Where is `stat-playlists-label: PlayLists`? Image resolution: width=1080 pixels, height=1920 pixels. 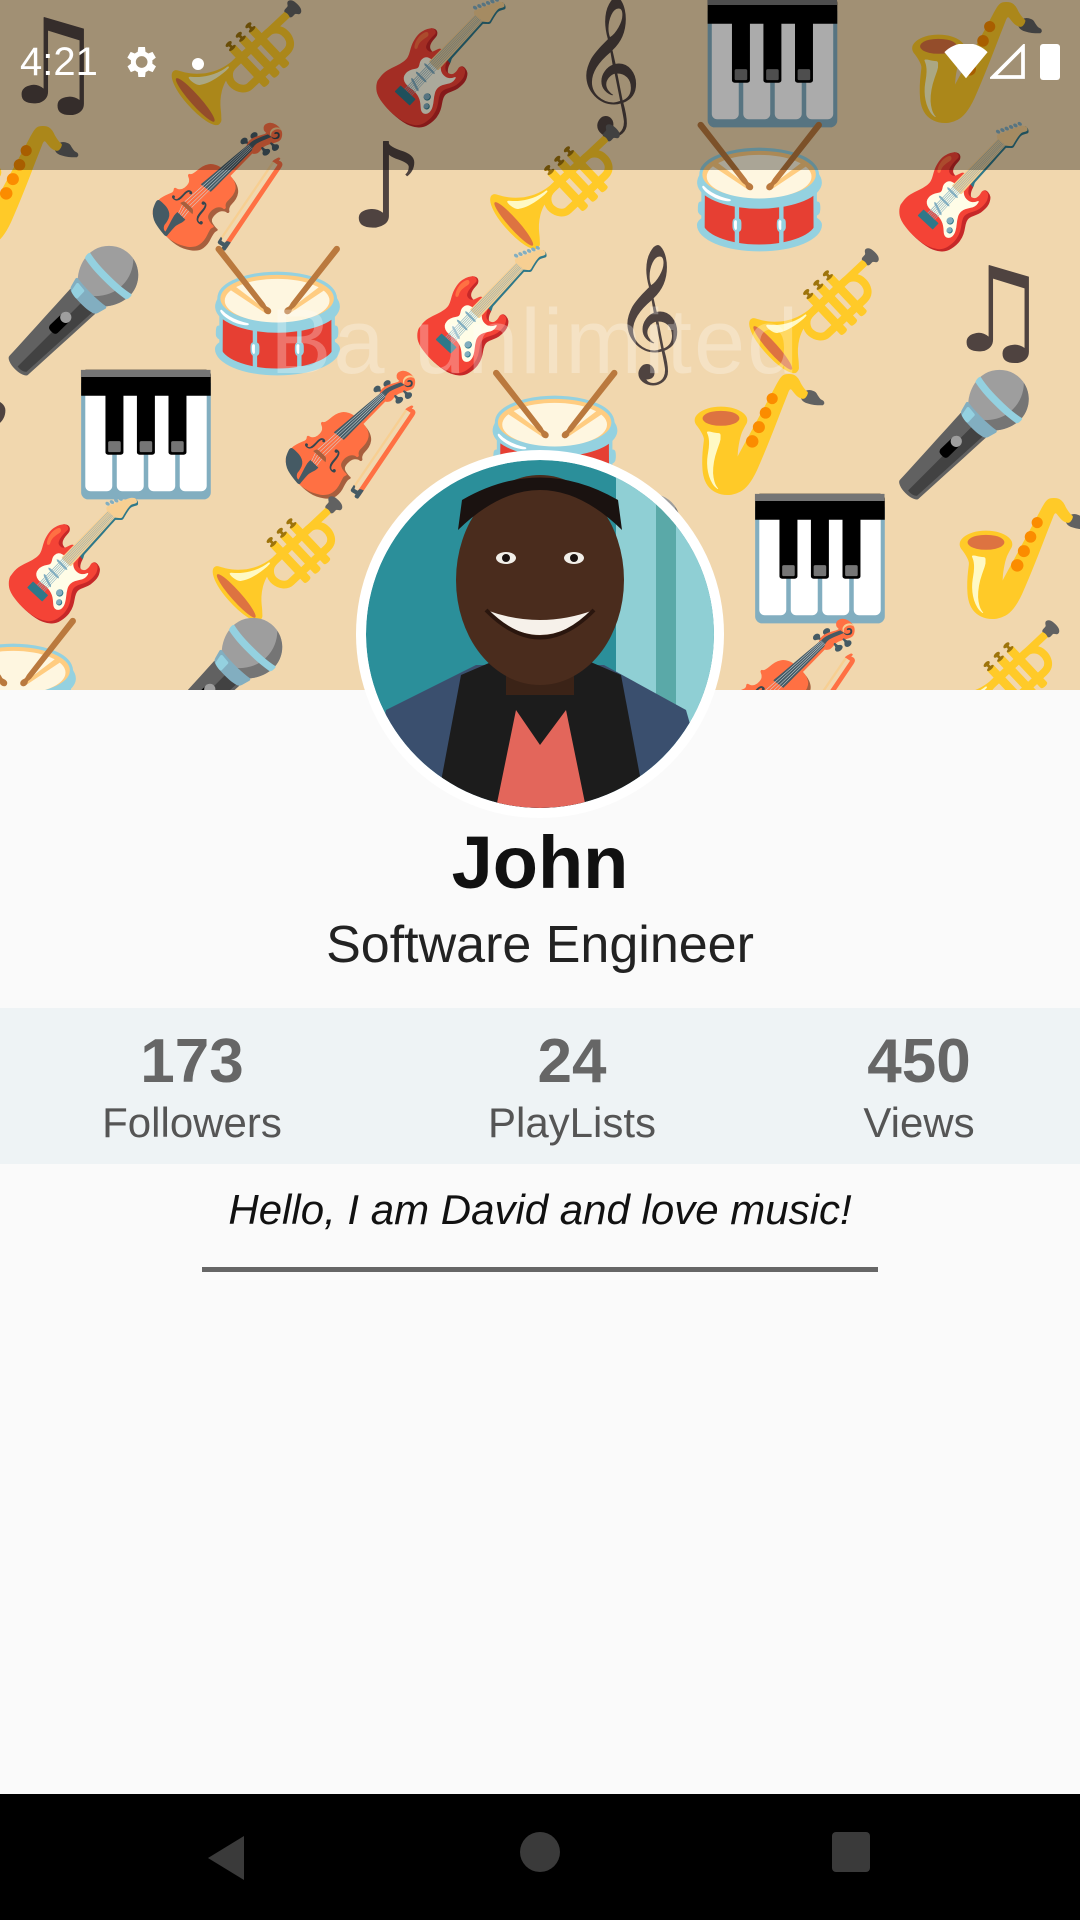 stat-playlists-label: PlayLists is located at coordinates (572, 1122).